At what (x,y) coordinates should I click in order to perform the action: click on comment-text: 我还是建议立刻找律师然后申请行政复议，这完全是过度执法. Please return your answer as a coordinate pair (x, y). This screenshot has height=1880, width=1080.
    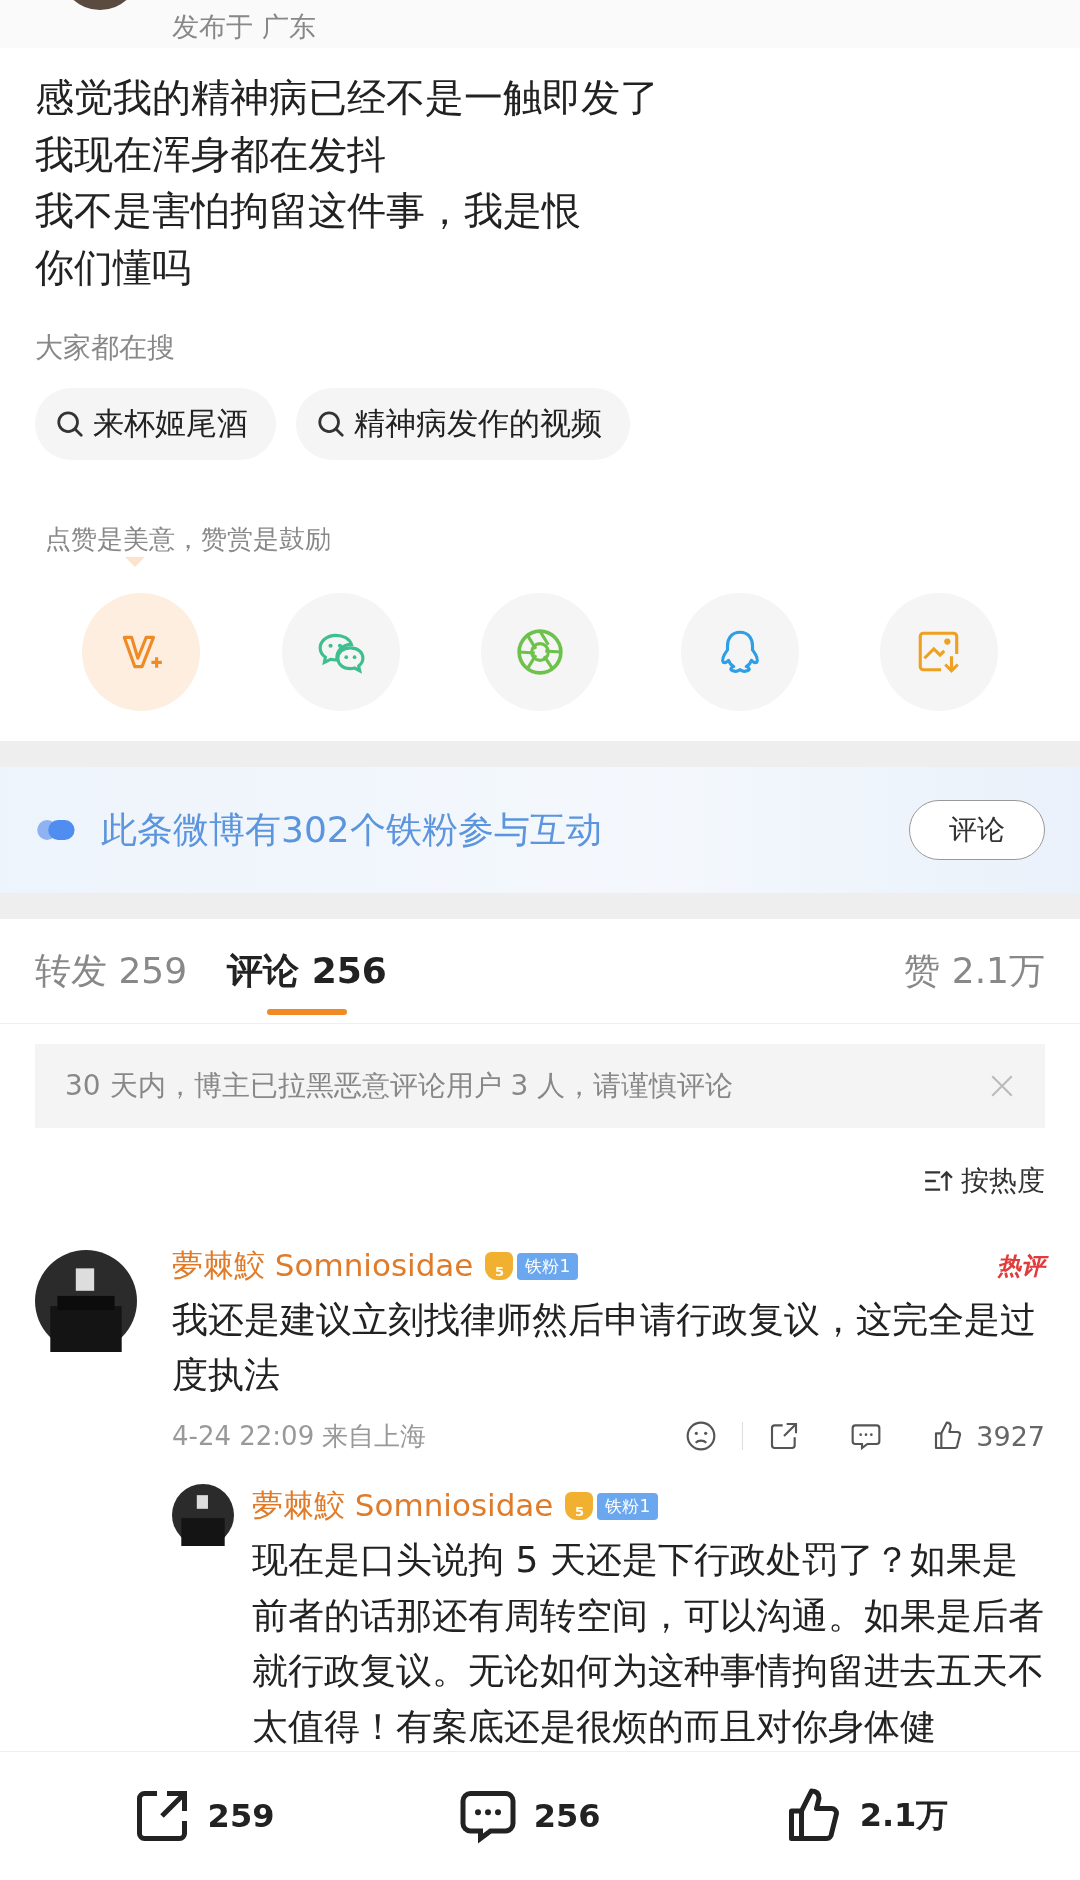
    Looking at the image, I should click on (604, 1347).